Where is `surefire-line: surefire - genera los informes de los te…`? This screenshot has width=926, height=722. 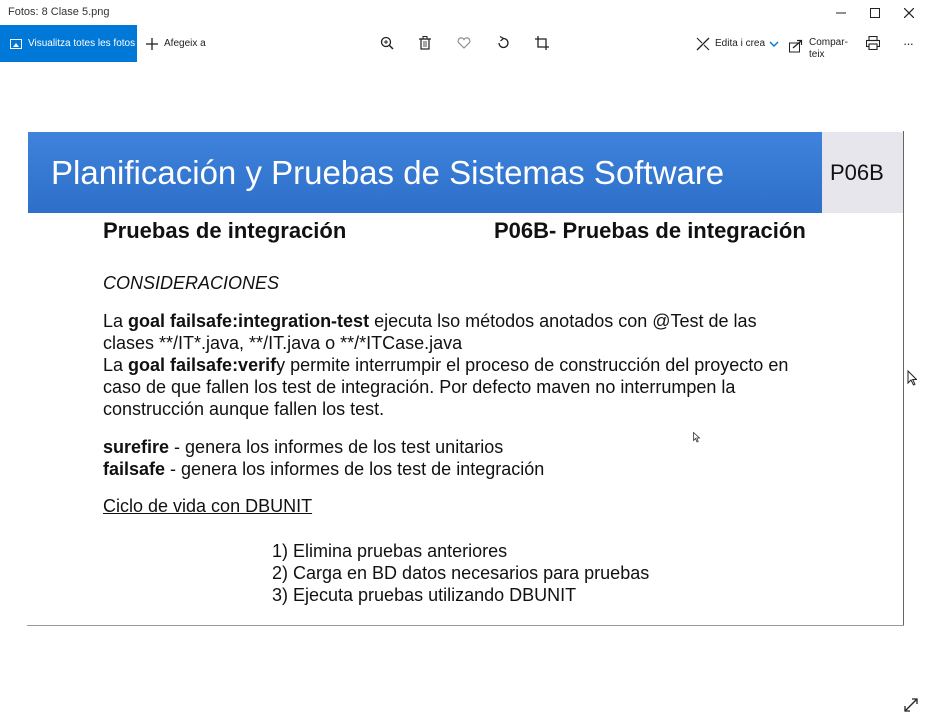 surefire-line: surefire - genera los informes de los te… is located at coordinates (303, 447).